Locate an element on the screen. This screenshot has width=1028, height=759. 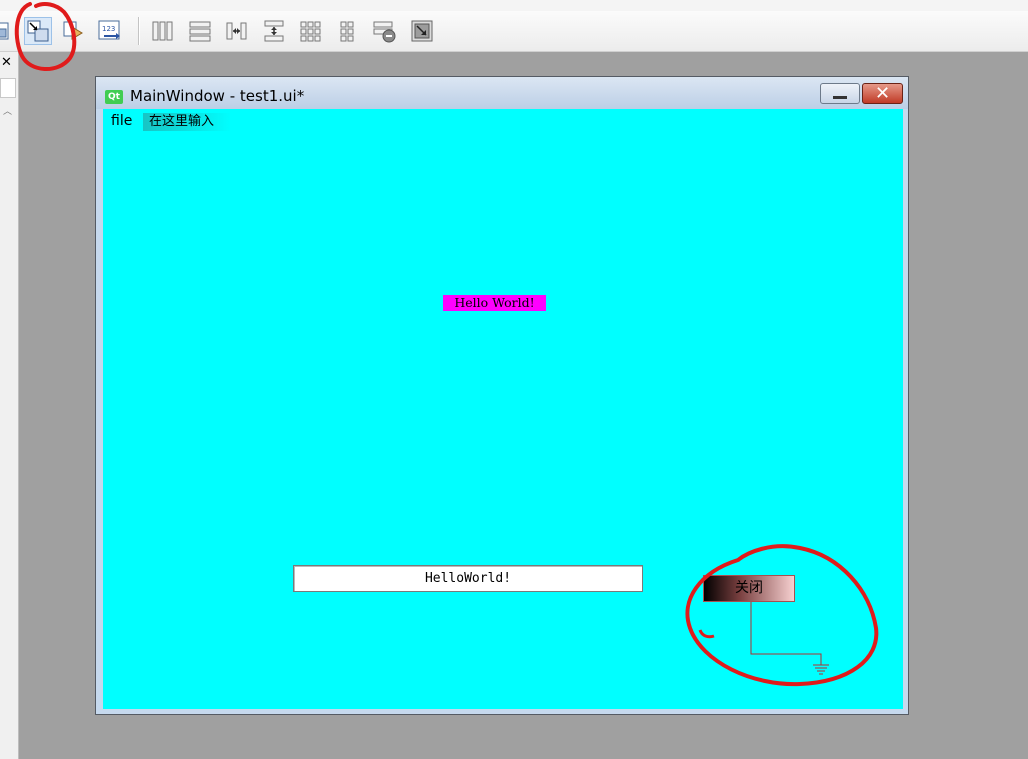
break-layout-icon is located at coordinates (385, 31).